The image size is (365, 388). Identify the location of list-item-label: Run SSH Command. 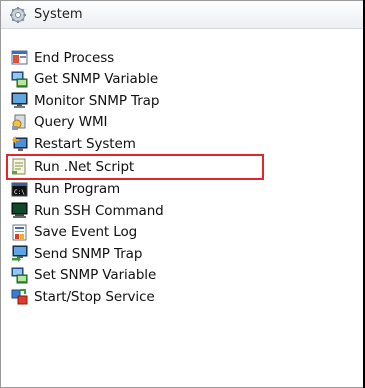
(99, 210).